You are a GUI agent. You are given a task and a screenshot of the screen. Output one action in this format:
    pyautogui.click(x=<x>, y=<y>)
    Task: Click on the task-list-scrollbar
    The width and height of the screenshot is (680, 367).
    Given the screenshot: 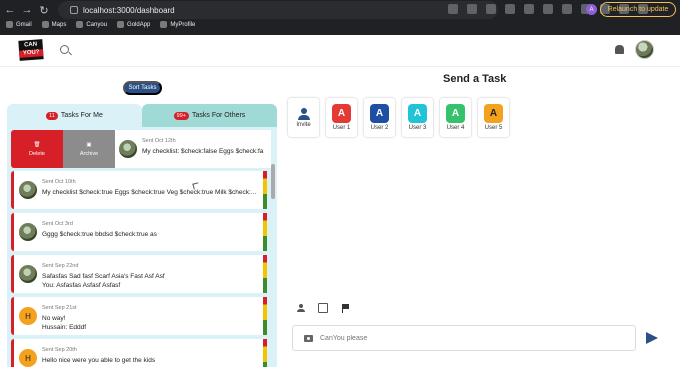 What is the action you would take?
    pyautogui.click(x=273, y=181)
    